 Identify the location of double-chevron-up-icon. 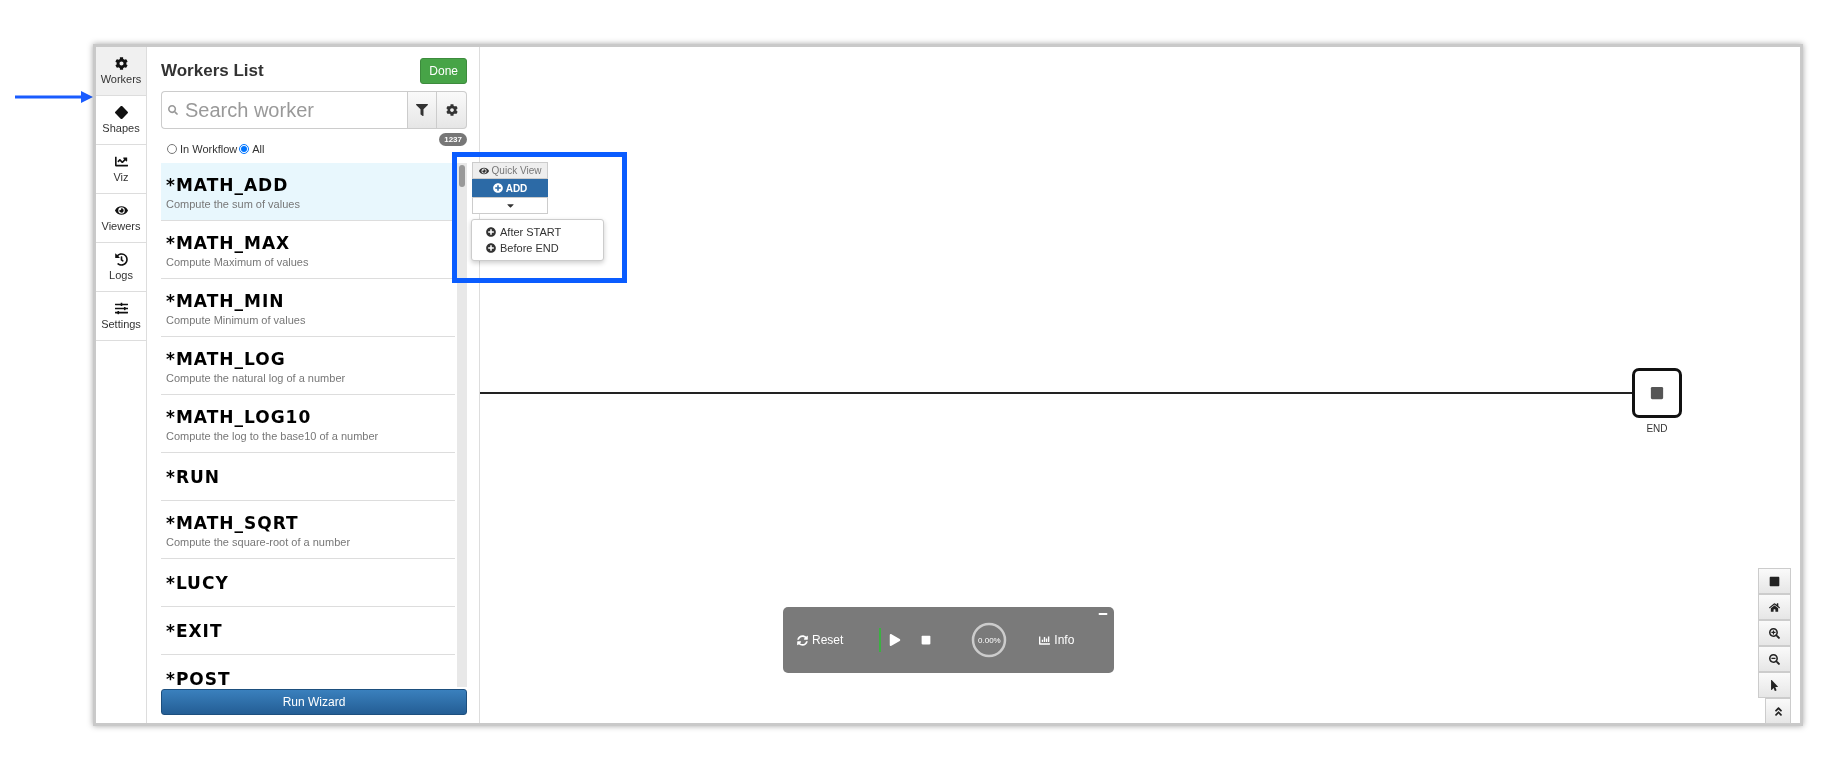
(1778, 711).